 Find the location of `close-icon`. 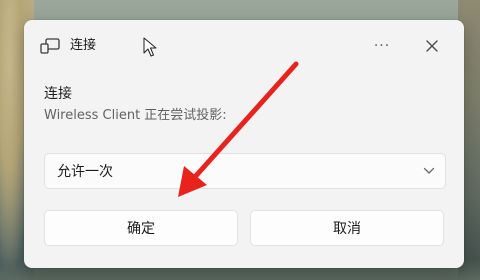

close-icon is located at coordinates (432, 46).